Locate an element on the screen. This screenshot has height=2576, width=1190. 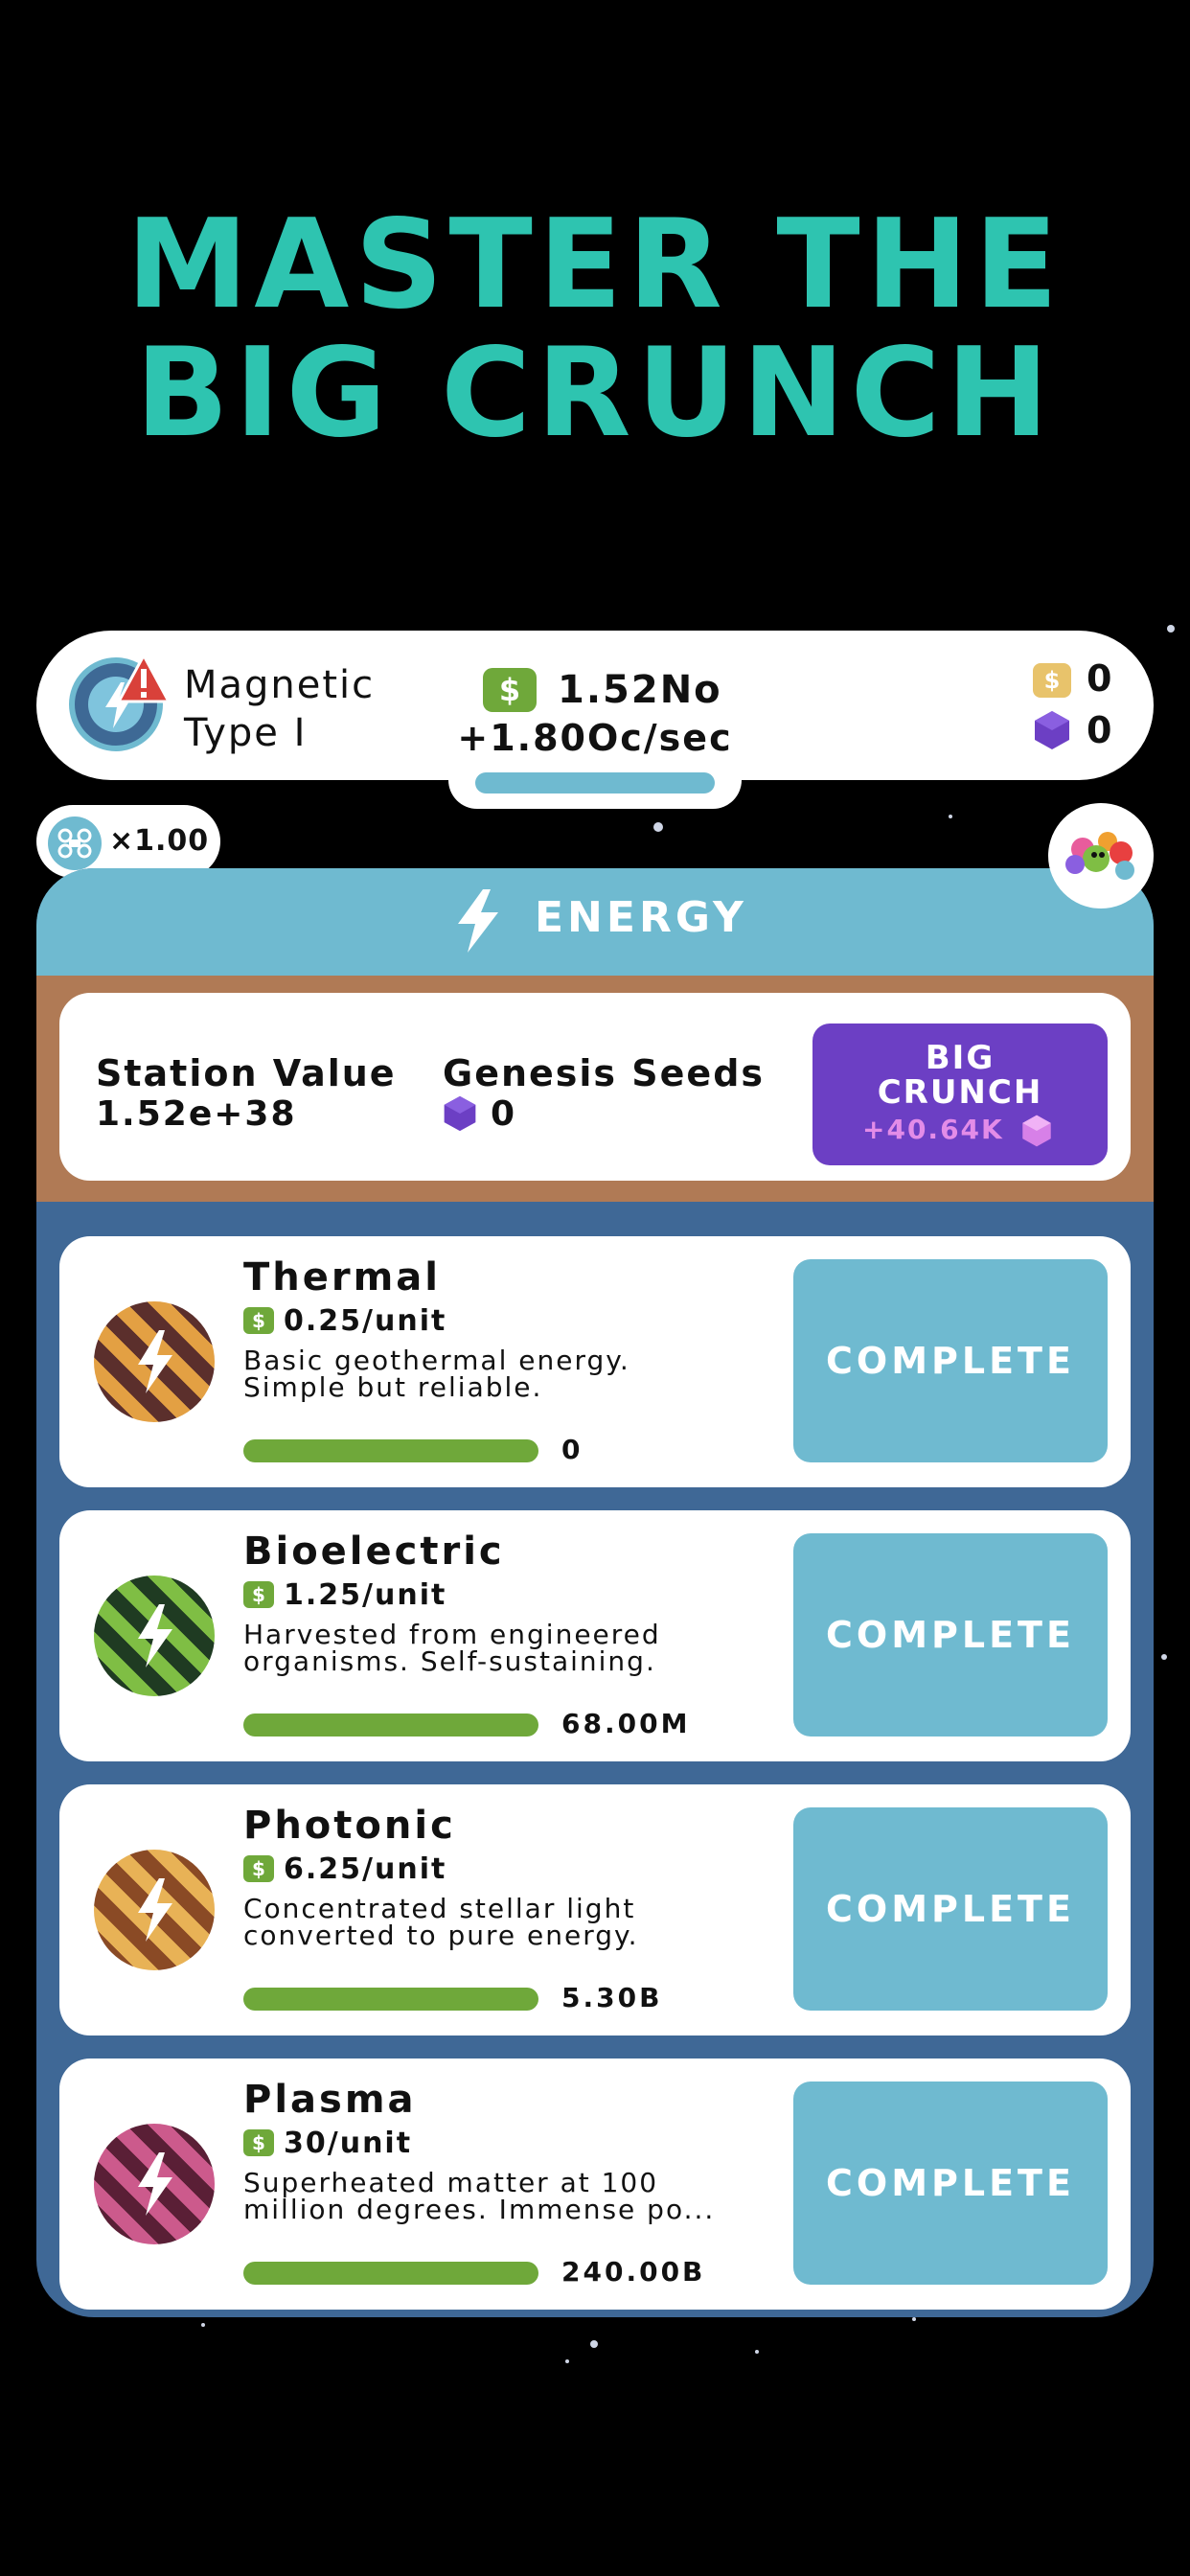
promo-headline: MASTER THE BIG CRUNCH is located at coordinates (595, 329).